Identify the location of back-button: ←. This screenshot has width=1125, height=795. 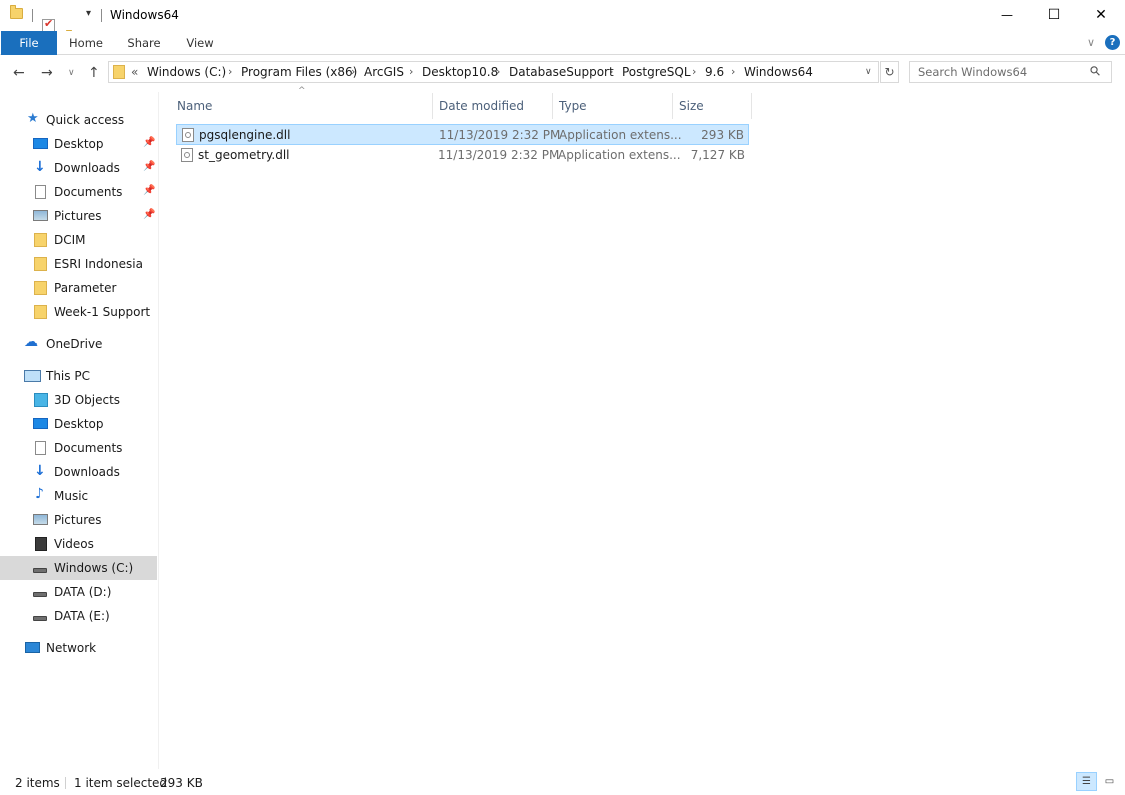
(19, 73).